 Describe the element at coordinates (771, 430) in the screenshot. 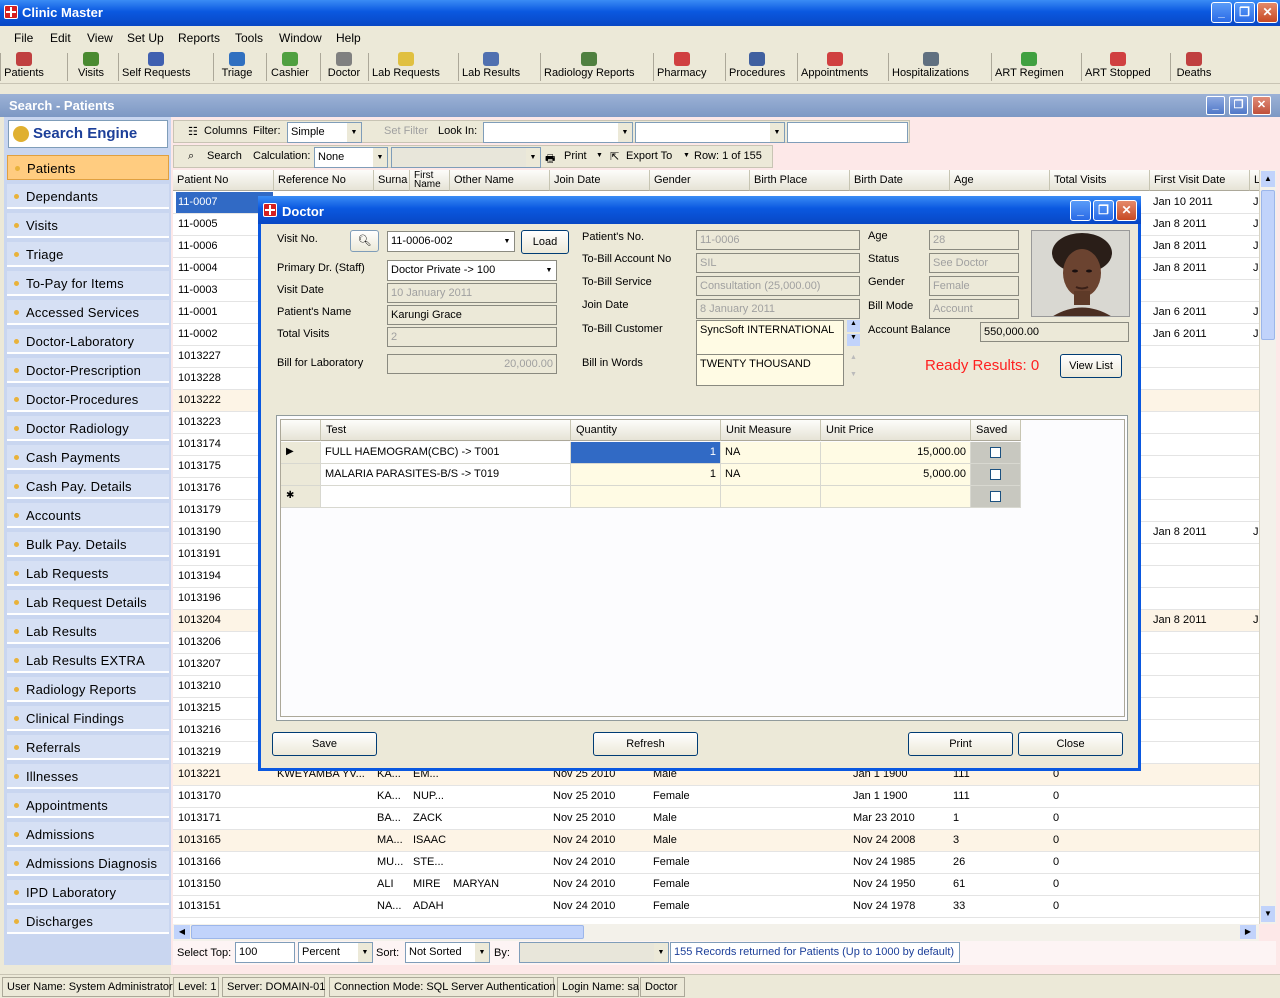

I see `column-header-unit-measure: Unit Measure` at that location.